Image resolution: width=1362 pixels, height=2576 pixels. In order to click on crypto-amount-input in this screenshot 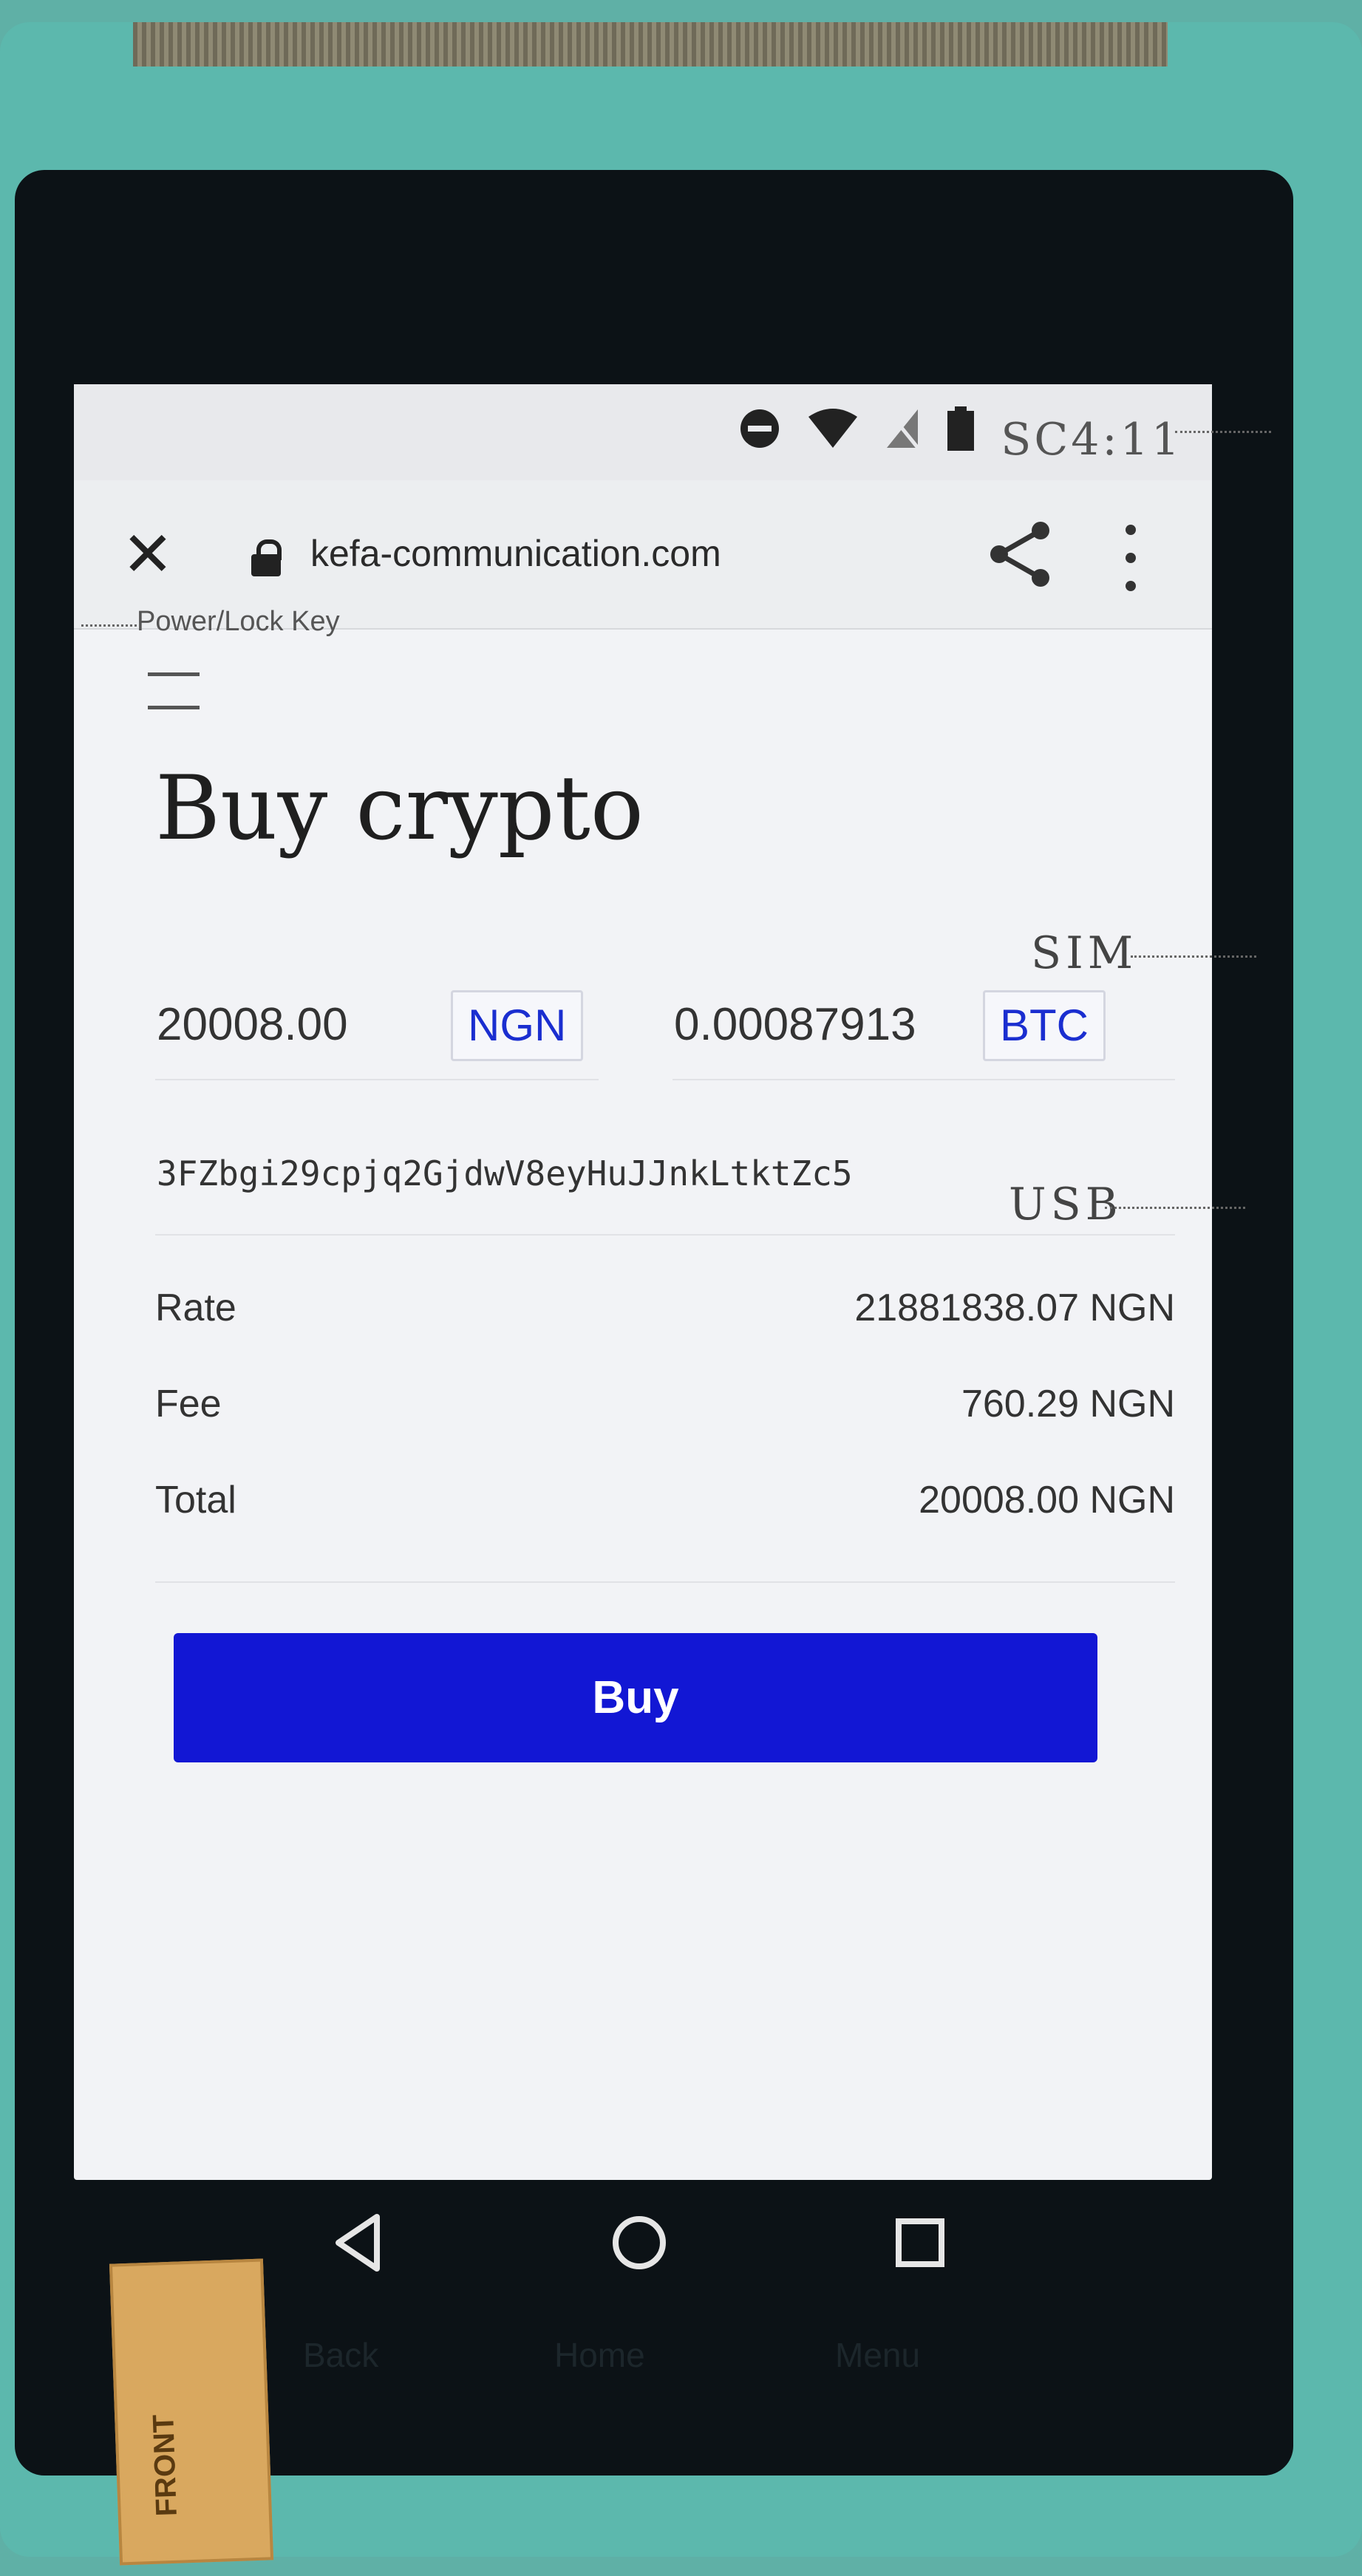, I will do `click(811, 1025)`.